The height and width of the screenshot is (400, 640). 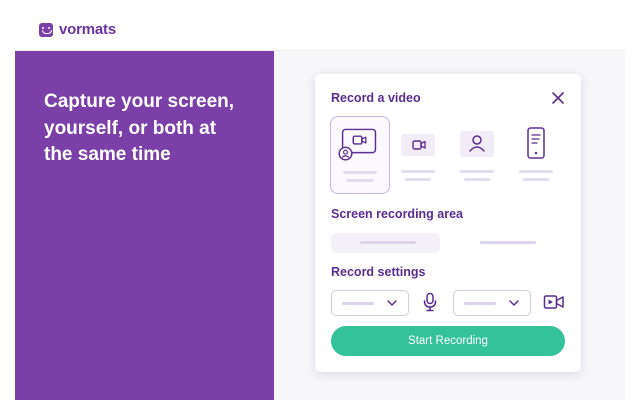 What do you see at coordinates (430, 302) in the screenshot?
I see `microphone-icon` at bounding box center [430, 302].